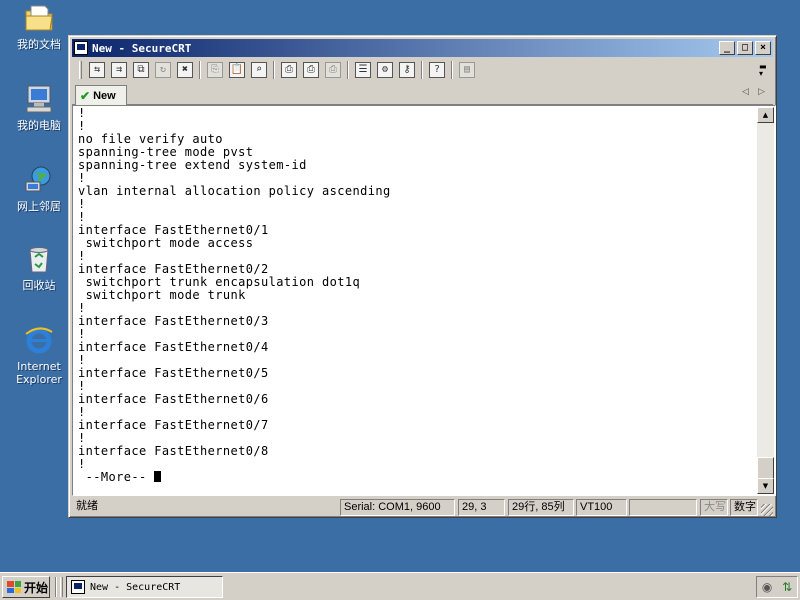 The image size is (800, 600). I want to click on scroll-up-button: ▲, so click(765, 115).